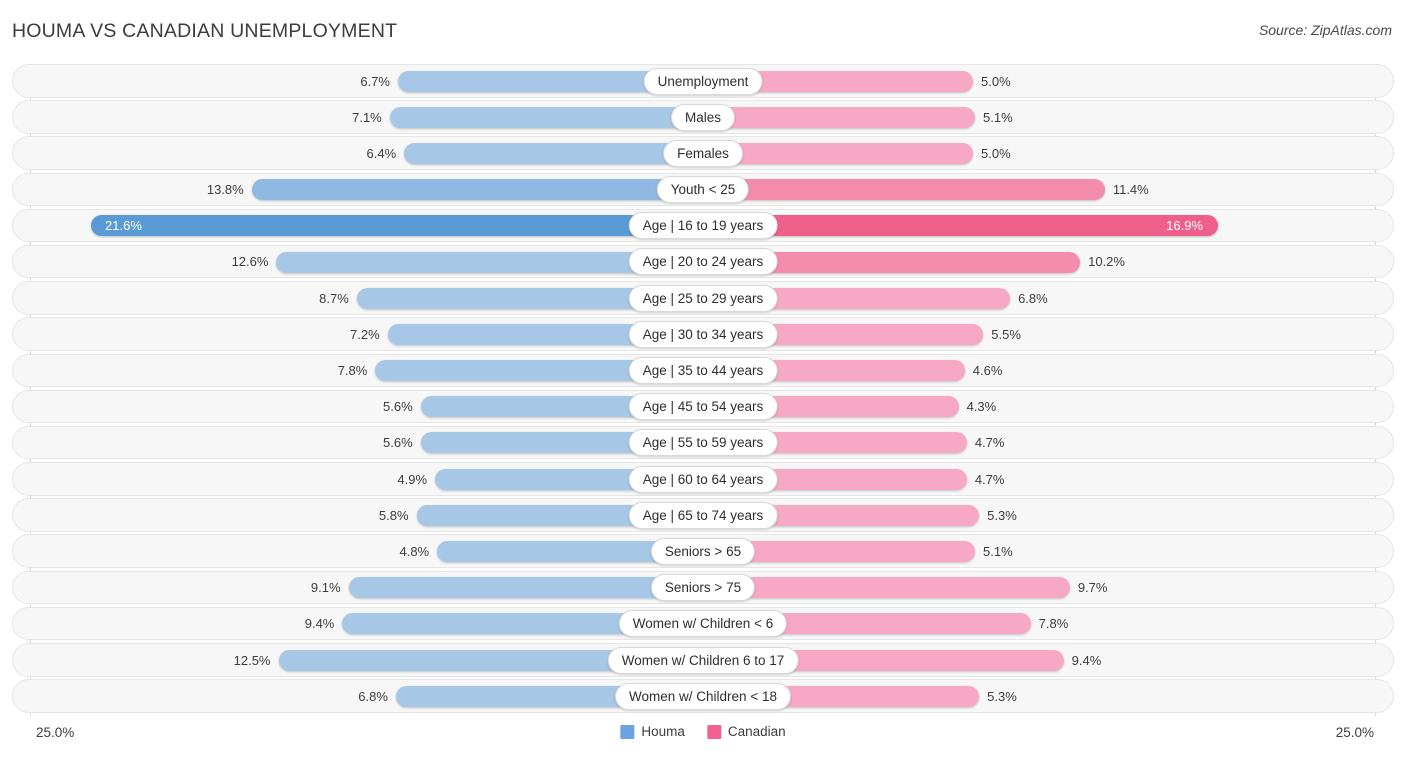 The image size is (1406, 757). I want to click on value-label-canadian: 4.6%, so click(987, 370).